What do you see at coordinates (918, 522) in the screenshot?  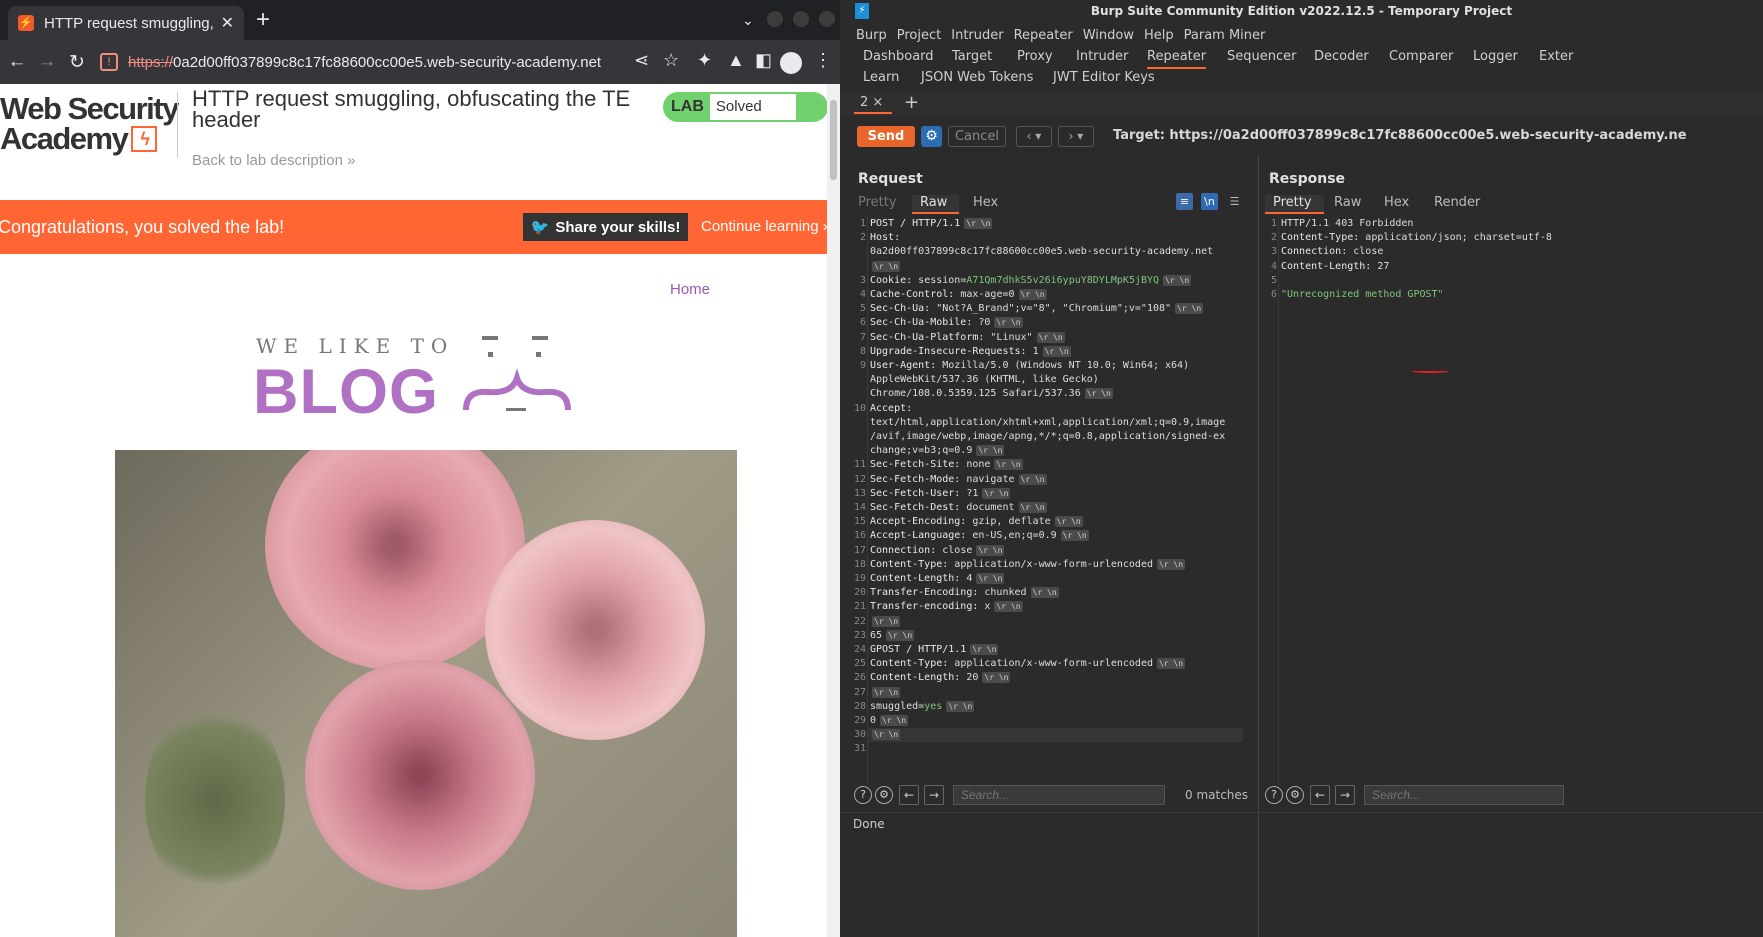 I see `header-name: Accept-Encoding:` at bounding box center [918, 522].